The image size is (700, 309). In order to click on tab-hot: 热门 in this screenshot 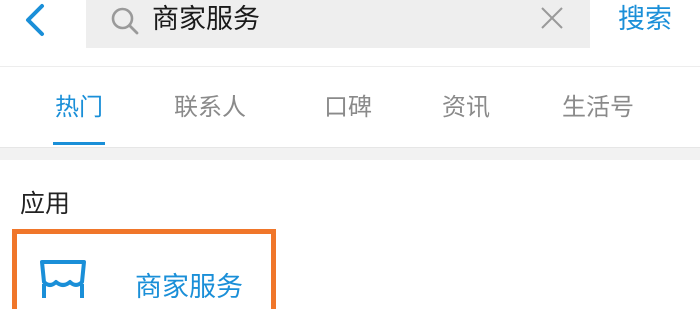, I will do `click(79, 107)`.